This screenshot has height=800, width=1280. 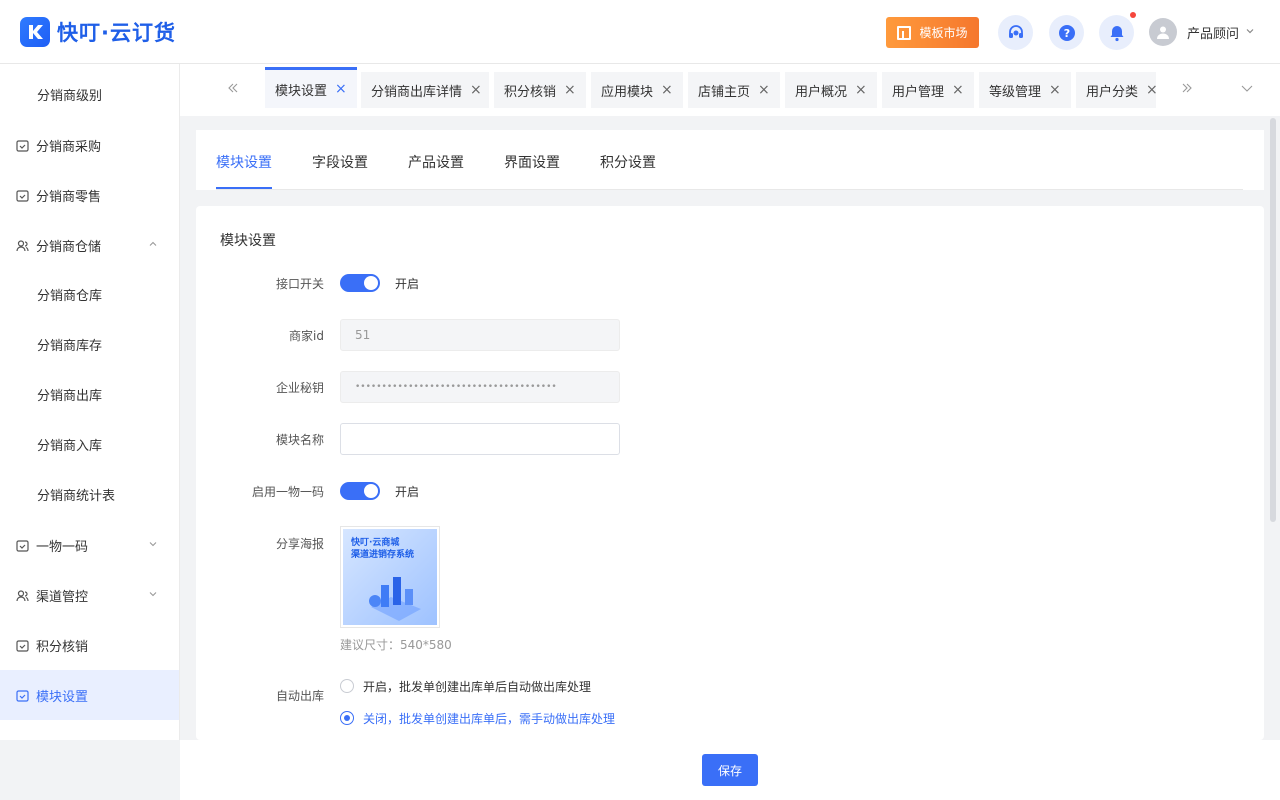 What do you see at coordinates (628, 162) in the screenshot?
I see `subtab-points-settings: 积分设置` at bounding box center [628, 162].